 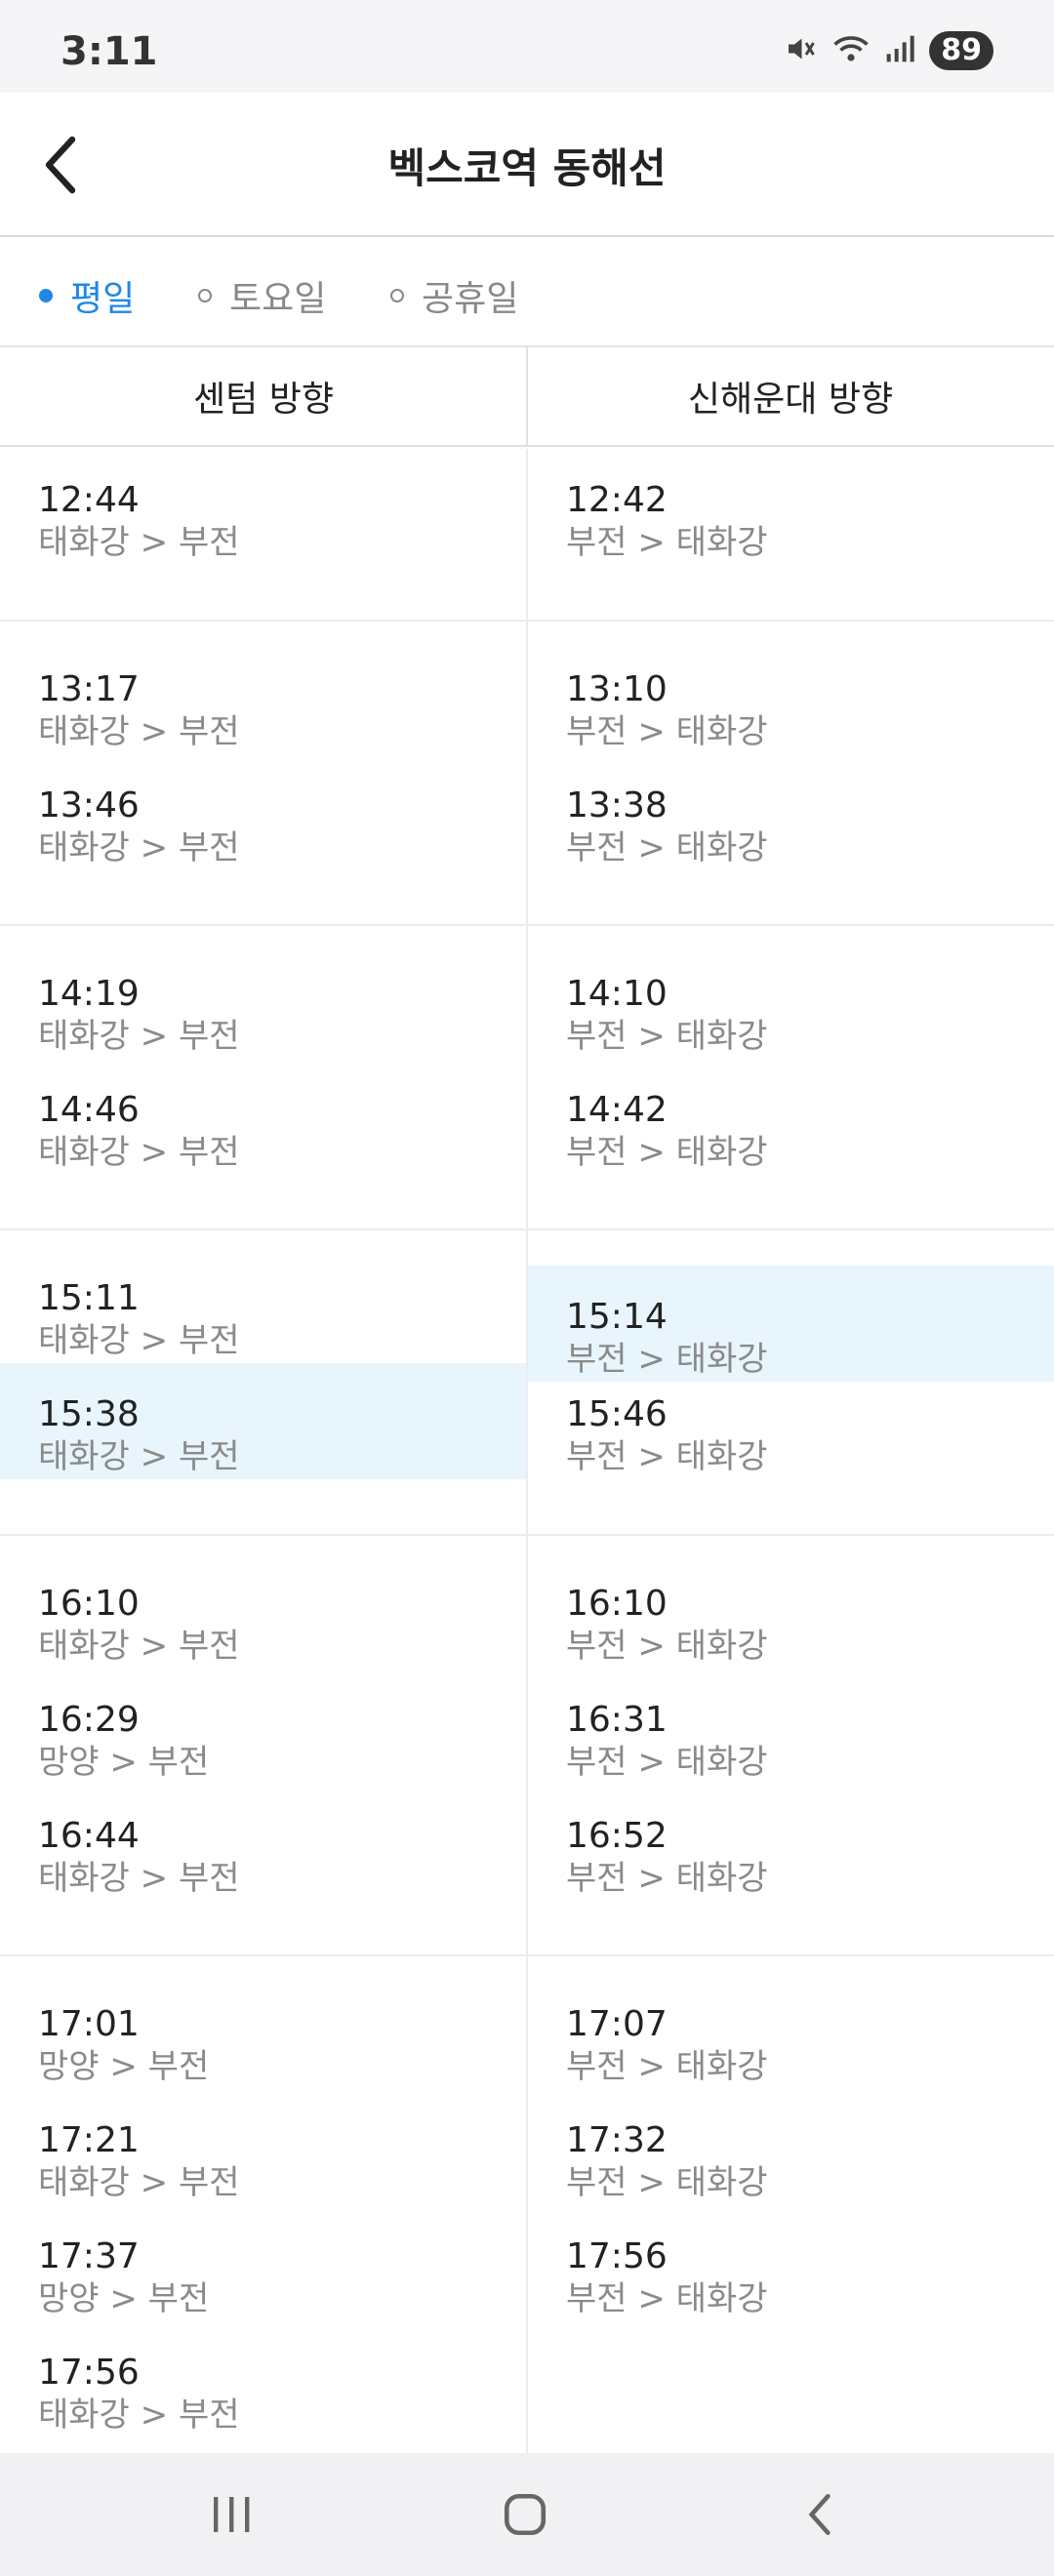 I want to click on direction-headers: 센텀 방향 신해운대 방향, so click(x=527, y=397).